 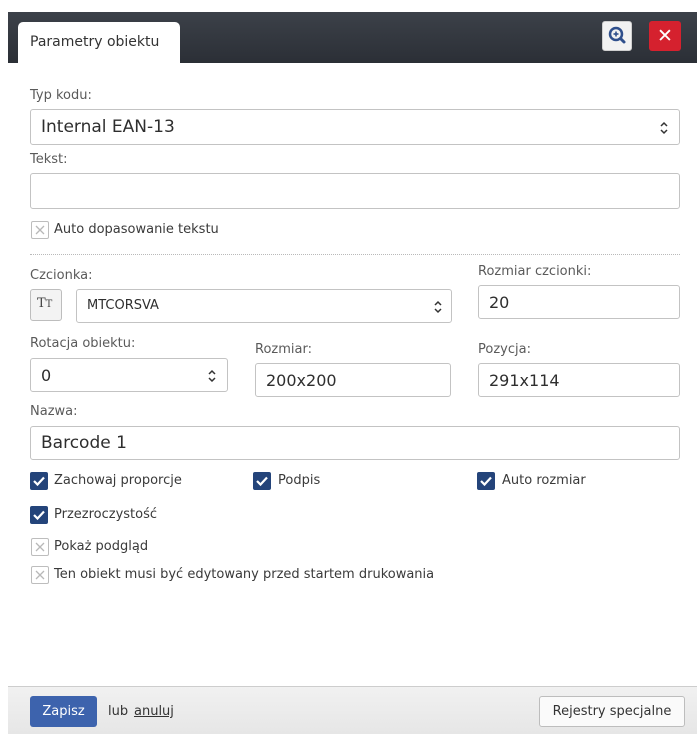 I want to click on auto-fit-text-checkbox, so click(x=40, y=230).